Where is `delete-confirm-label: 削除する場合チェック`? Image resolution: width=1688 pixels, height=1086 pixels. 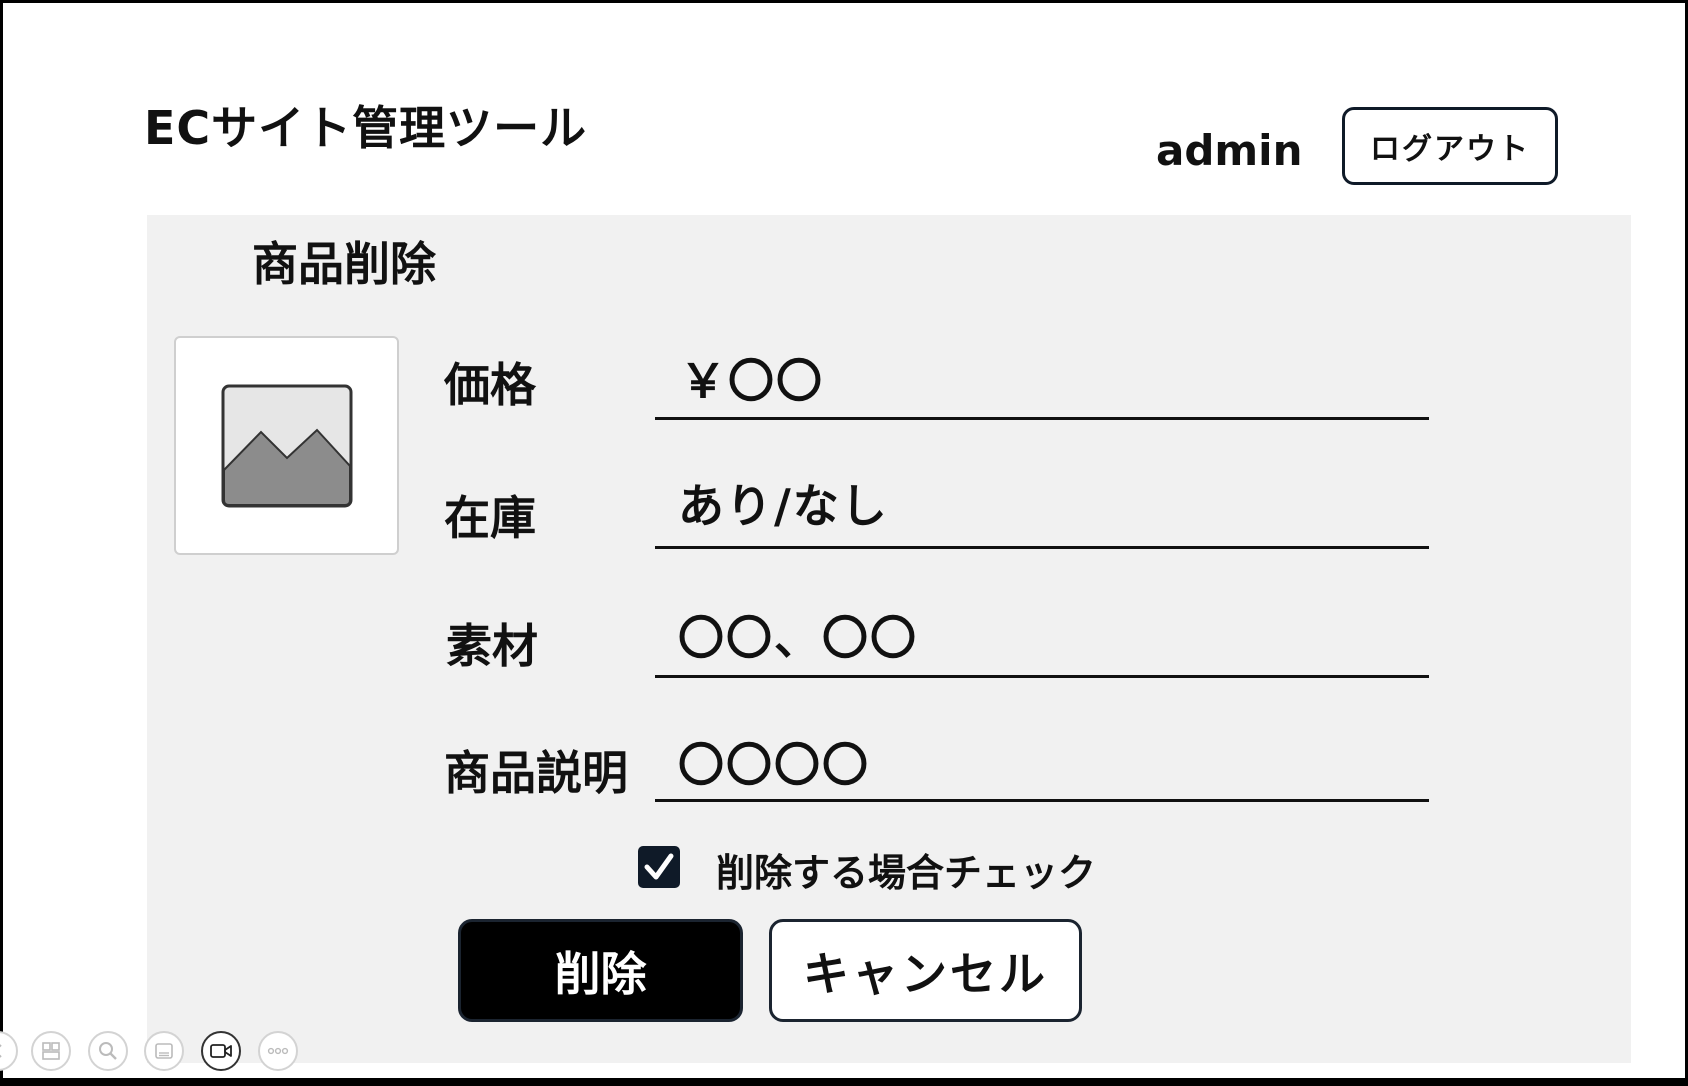
delete-confirm-label: 削除する場合チェック is located at coordinates (906, 873).